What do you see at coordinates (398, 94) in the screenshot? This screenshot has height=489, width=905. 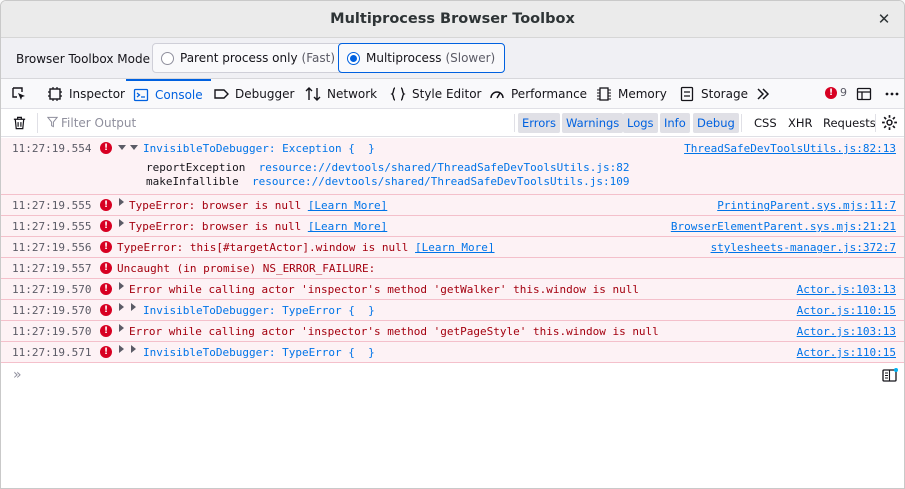 I see `style-editor-icon` at bounding box center [398, 94].